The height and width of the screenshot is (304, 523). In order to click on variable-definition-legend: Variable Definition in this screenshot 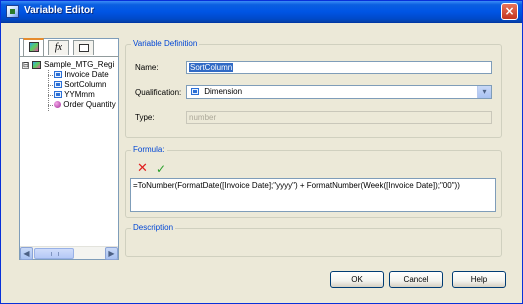, I will do `click(165, 44)`.